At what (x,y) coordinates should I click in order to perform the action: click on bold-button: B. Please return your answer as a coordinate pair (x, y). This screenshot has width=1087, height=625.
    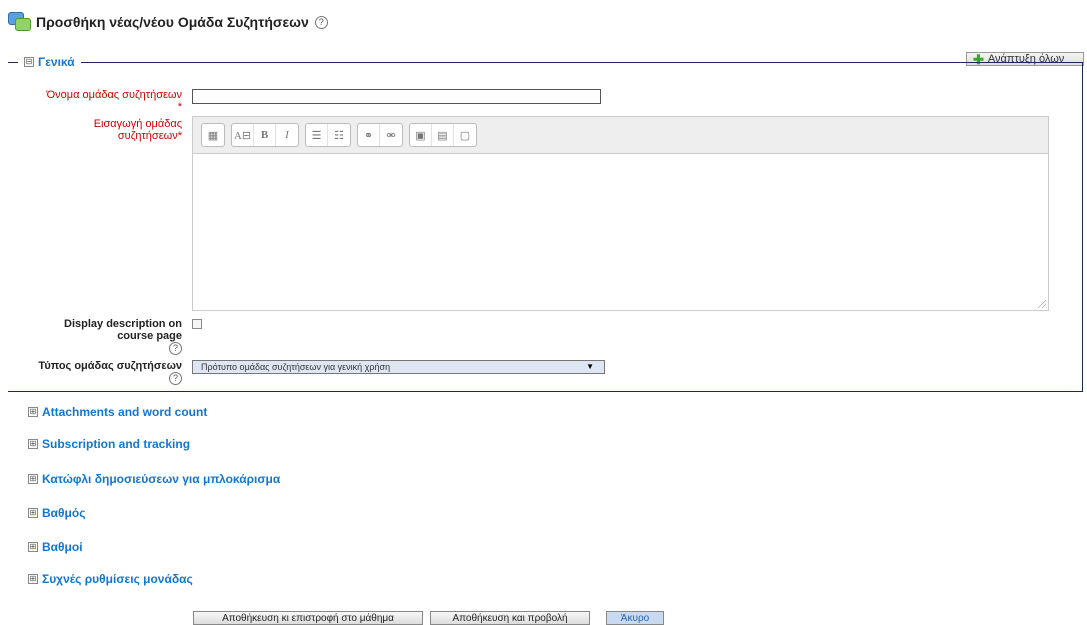
    Looking at the image, I should click on (265, 135).